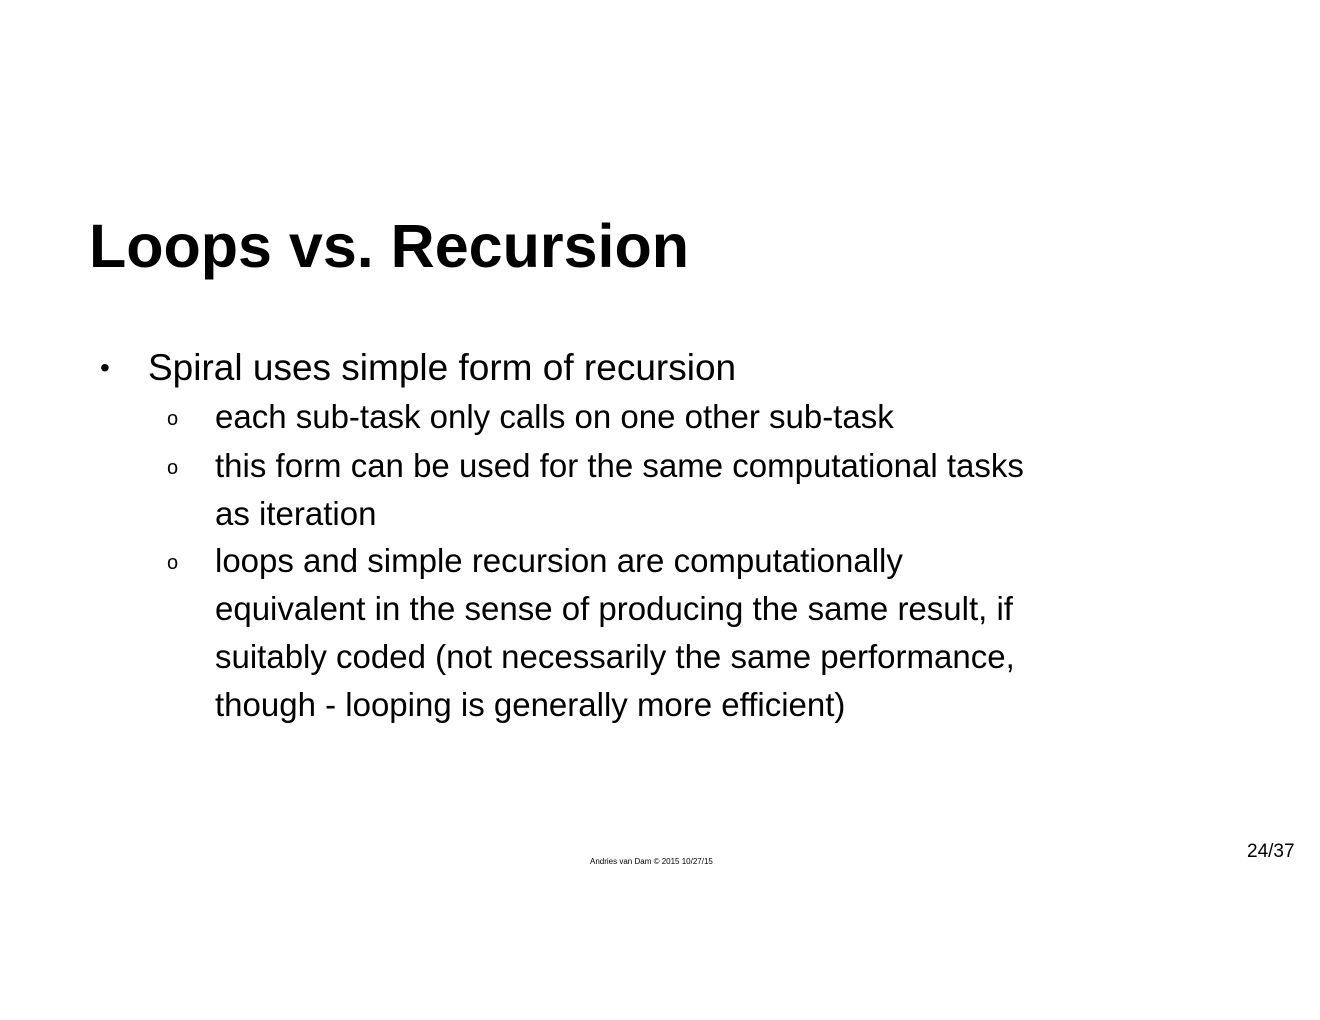 This screenshot has width=1320, height=1020. Describe the element at coordinates (442, 367) in the screenshot. I see `bullet-text: Spiral uses simple form of recursion` at that location.